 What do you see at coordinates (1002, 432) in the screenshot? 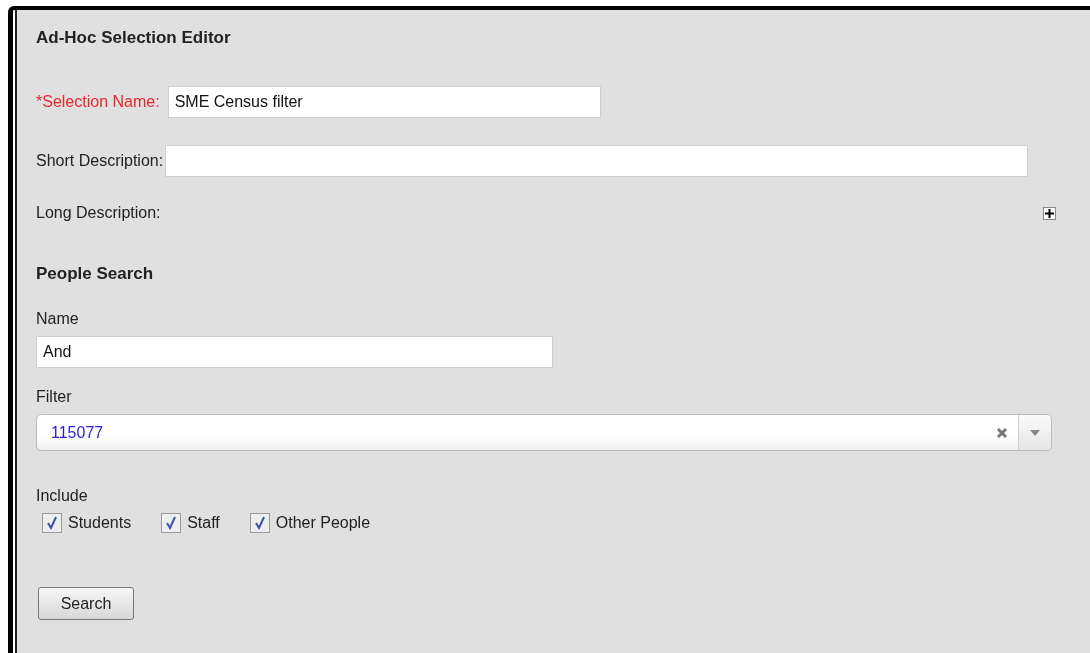
I see `clear-icon` at bounding box center [1002, 432].